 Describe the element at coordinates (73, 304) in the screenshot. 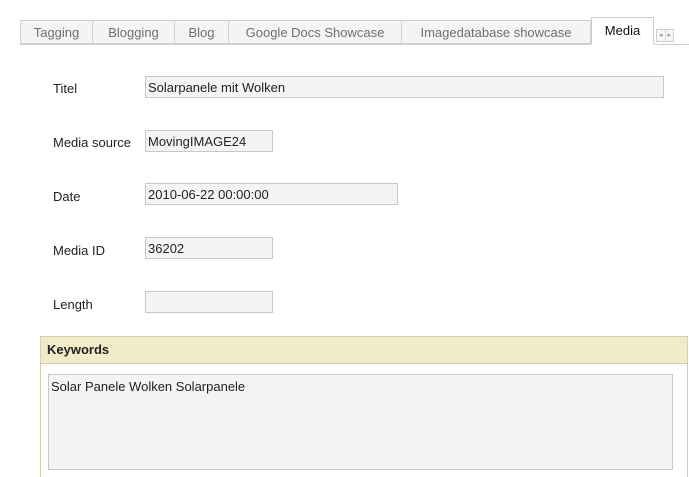

I see `length-label: Length` at that location.